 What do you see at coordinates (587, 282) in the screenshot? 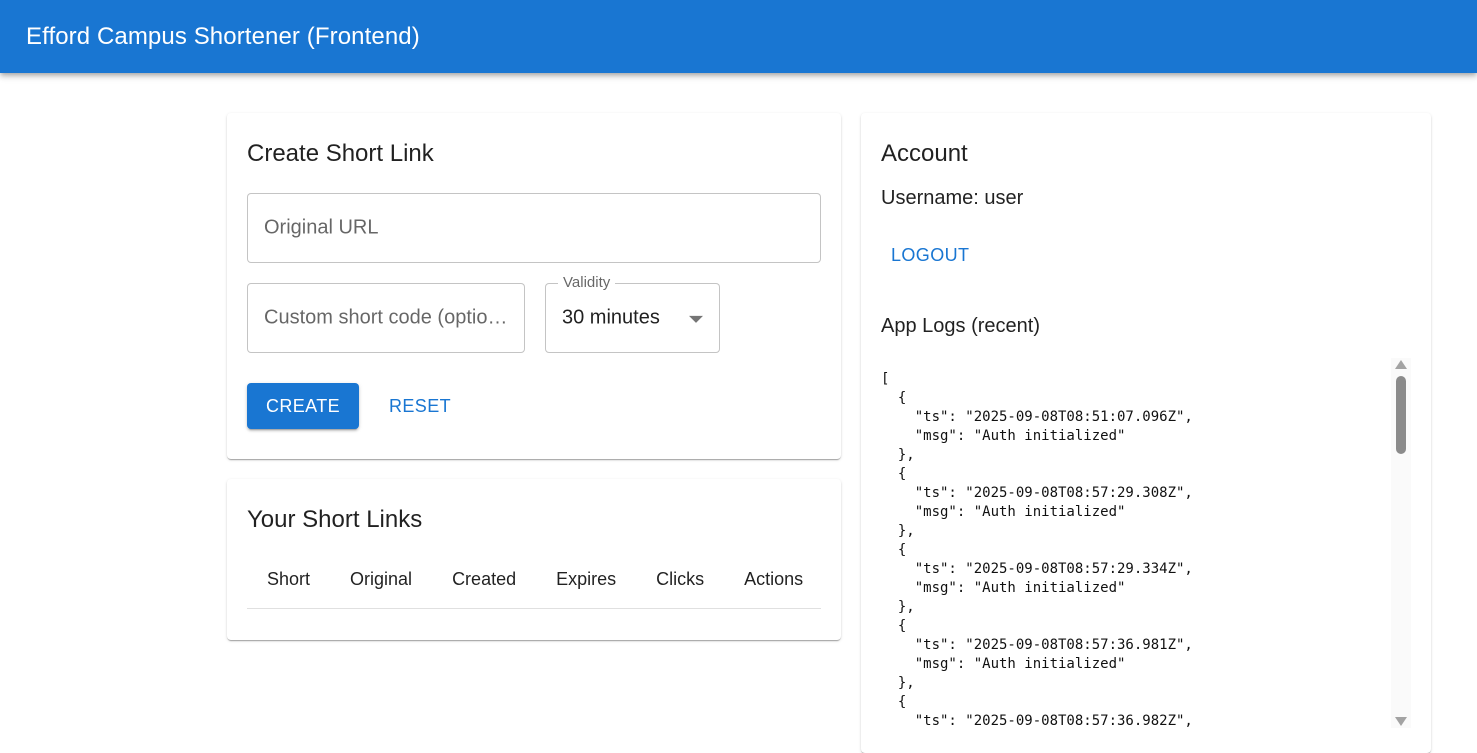
I see `validity-label: Validity` at bounding box center [587, 282].